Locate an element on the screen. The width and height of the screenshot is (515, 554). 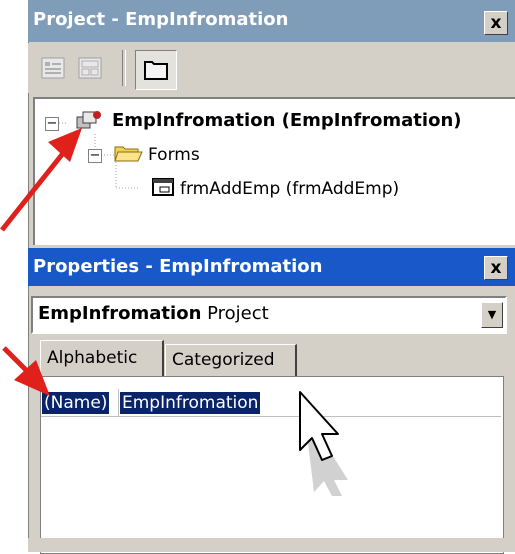
view-code-icon is located at coordinates (53, 68).